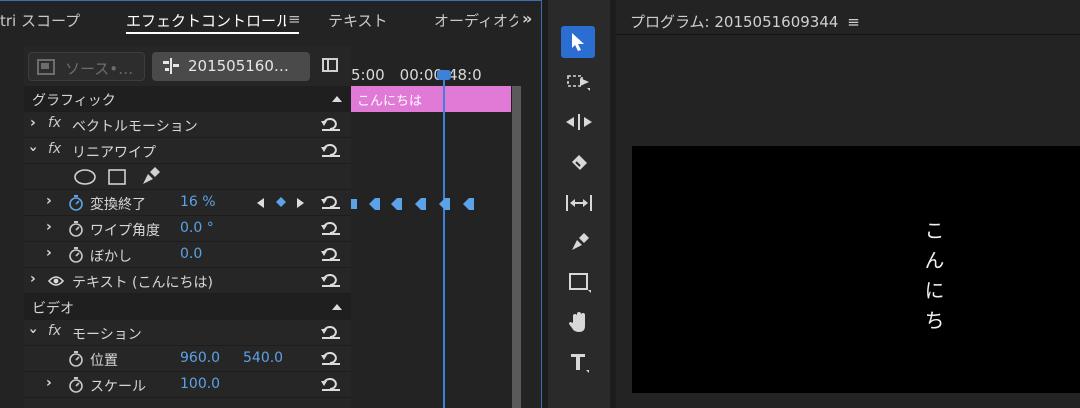 The height and width of the screenshot is (408, 1080). I want to click on rectangle-icon, so click(580, 283).